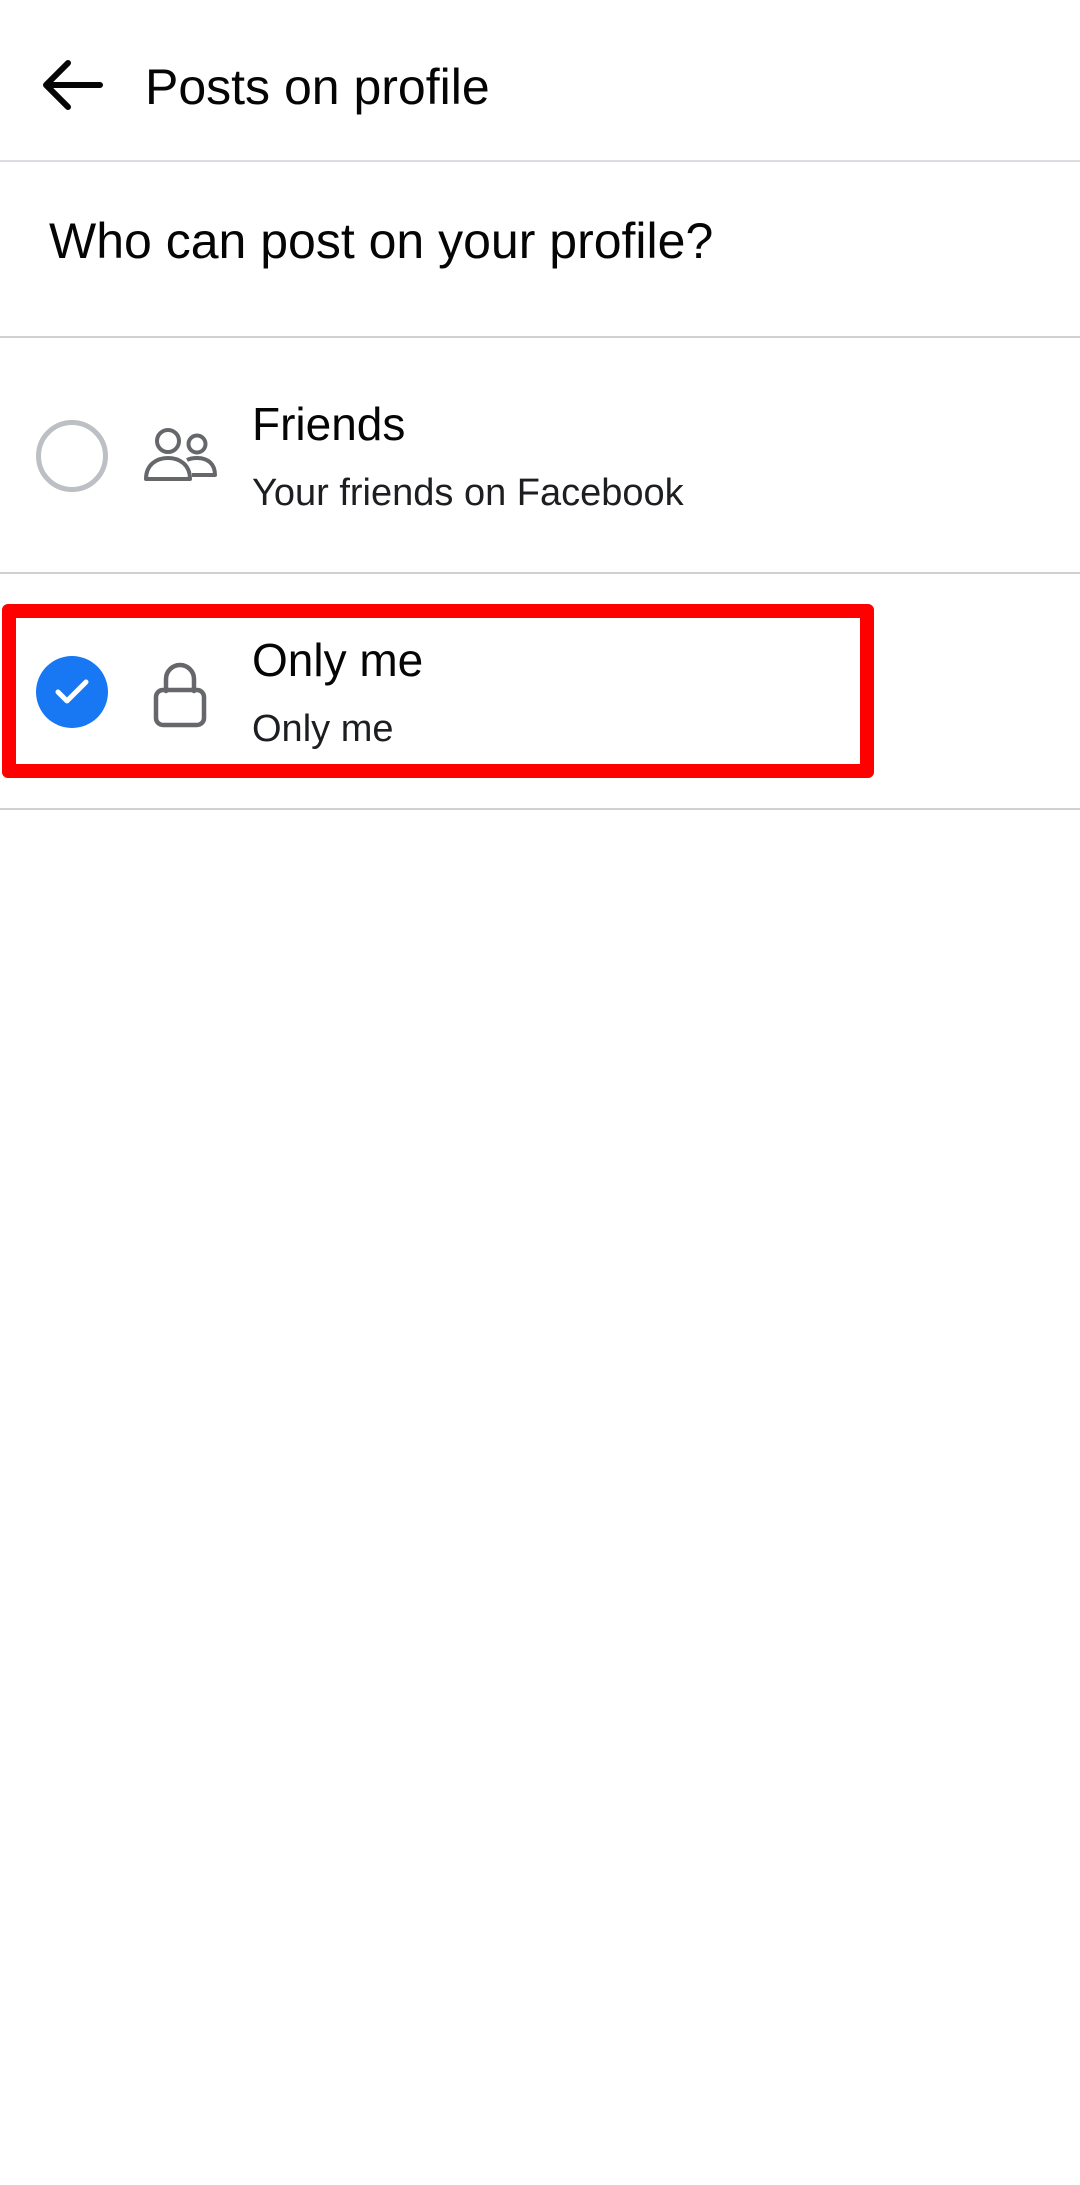 The image size is (1080, 2185). What do you see at coordinates (468, 493) in the screenshot?
I see `option-subtitle: Your friends on Facebook` at bounding box center [468, 493].